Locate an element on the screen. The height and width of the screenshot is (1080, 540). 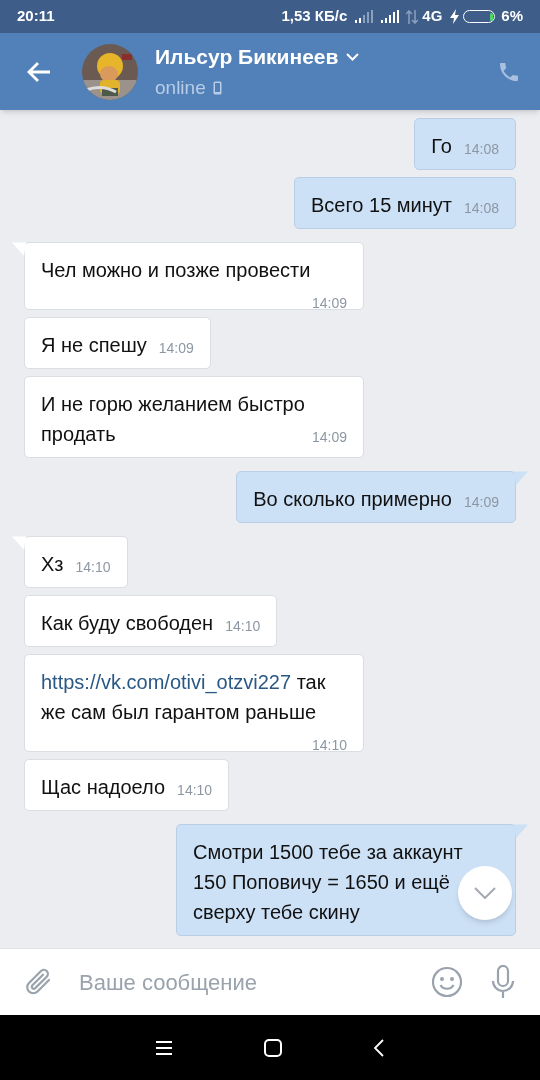
presence-status: online is located at coordinates (180, 87).